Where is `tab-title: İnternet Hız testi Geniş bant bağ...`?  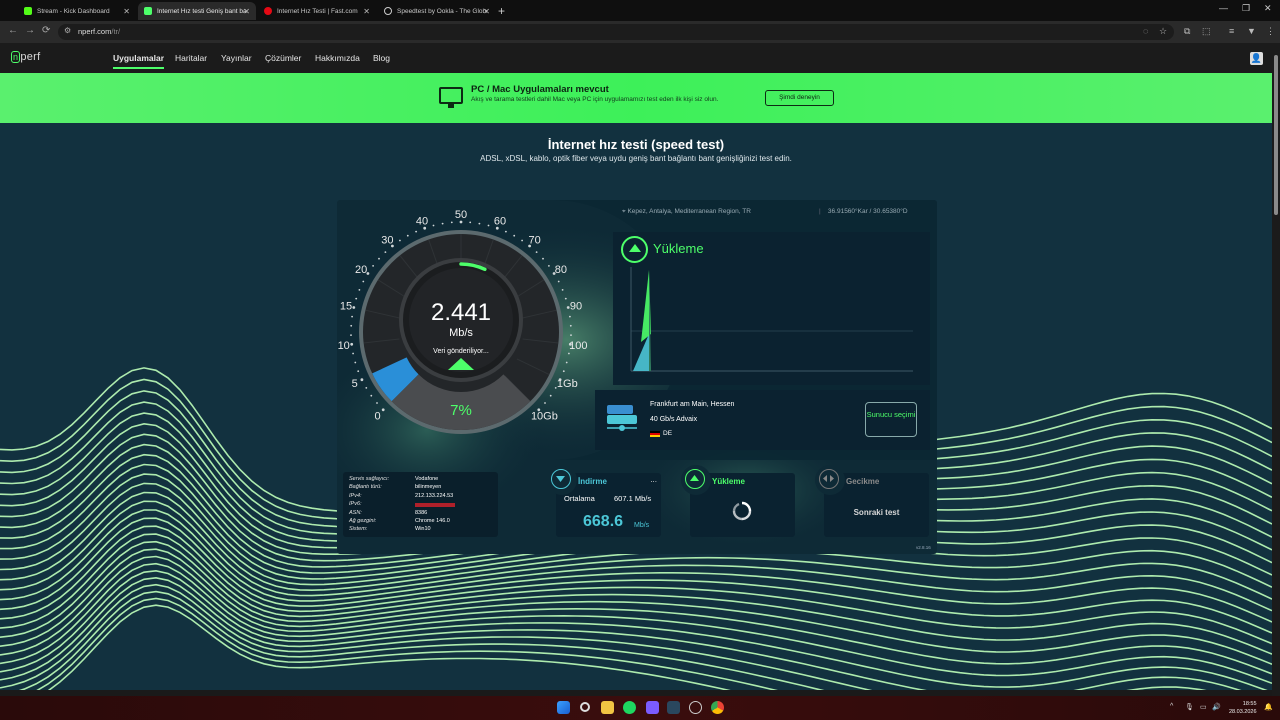 tab-title: İnternet Hız testi Geniş bant bağ... is located at coordinates (202, 11).